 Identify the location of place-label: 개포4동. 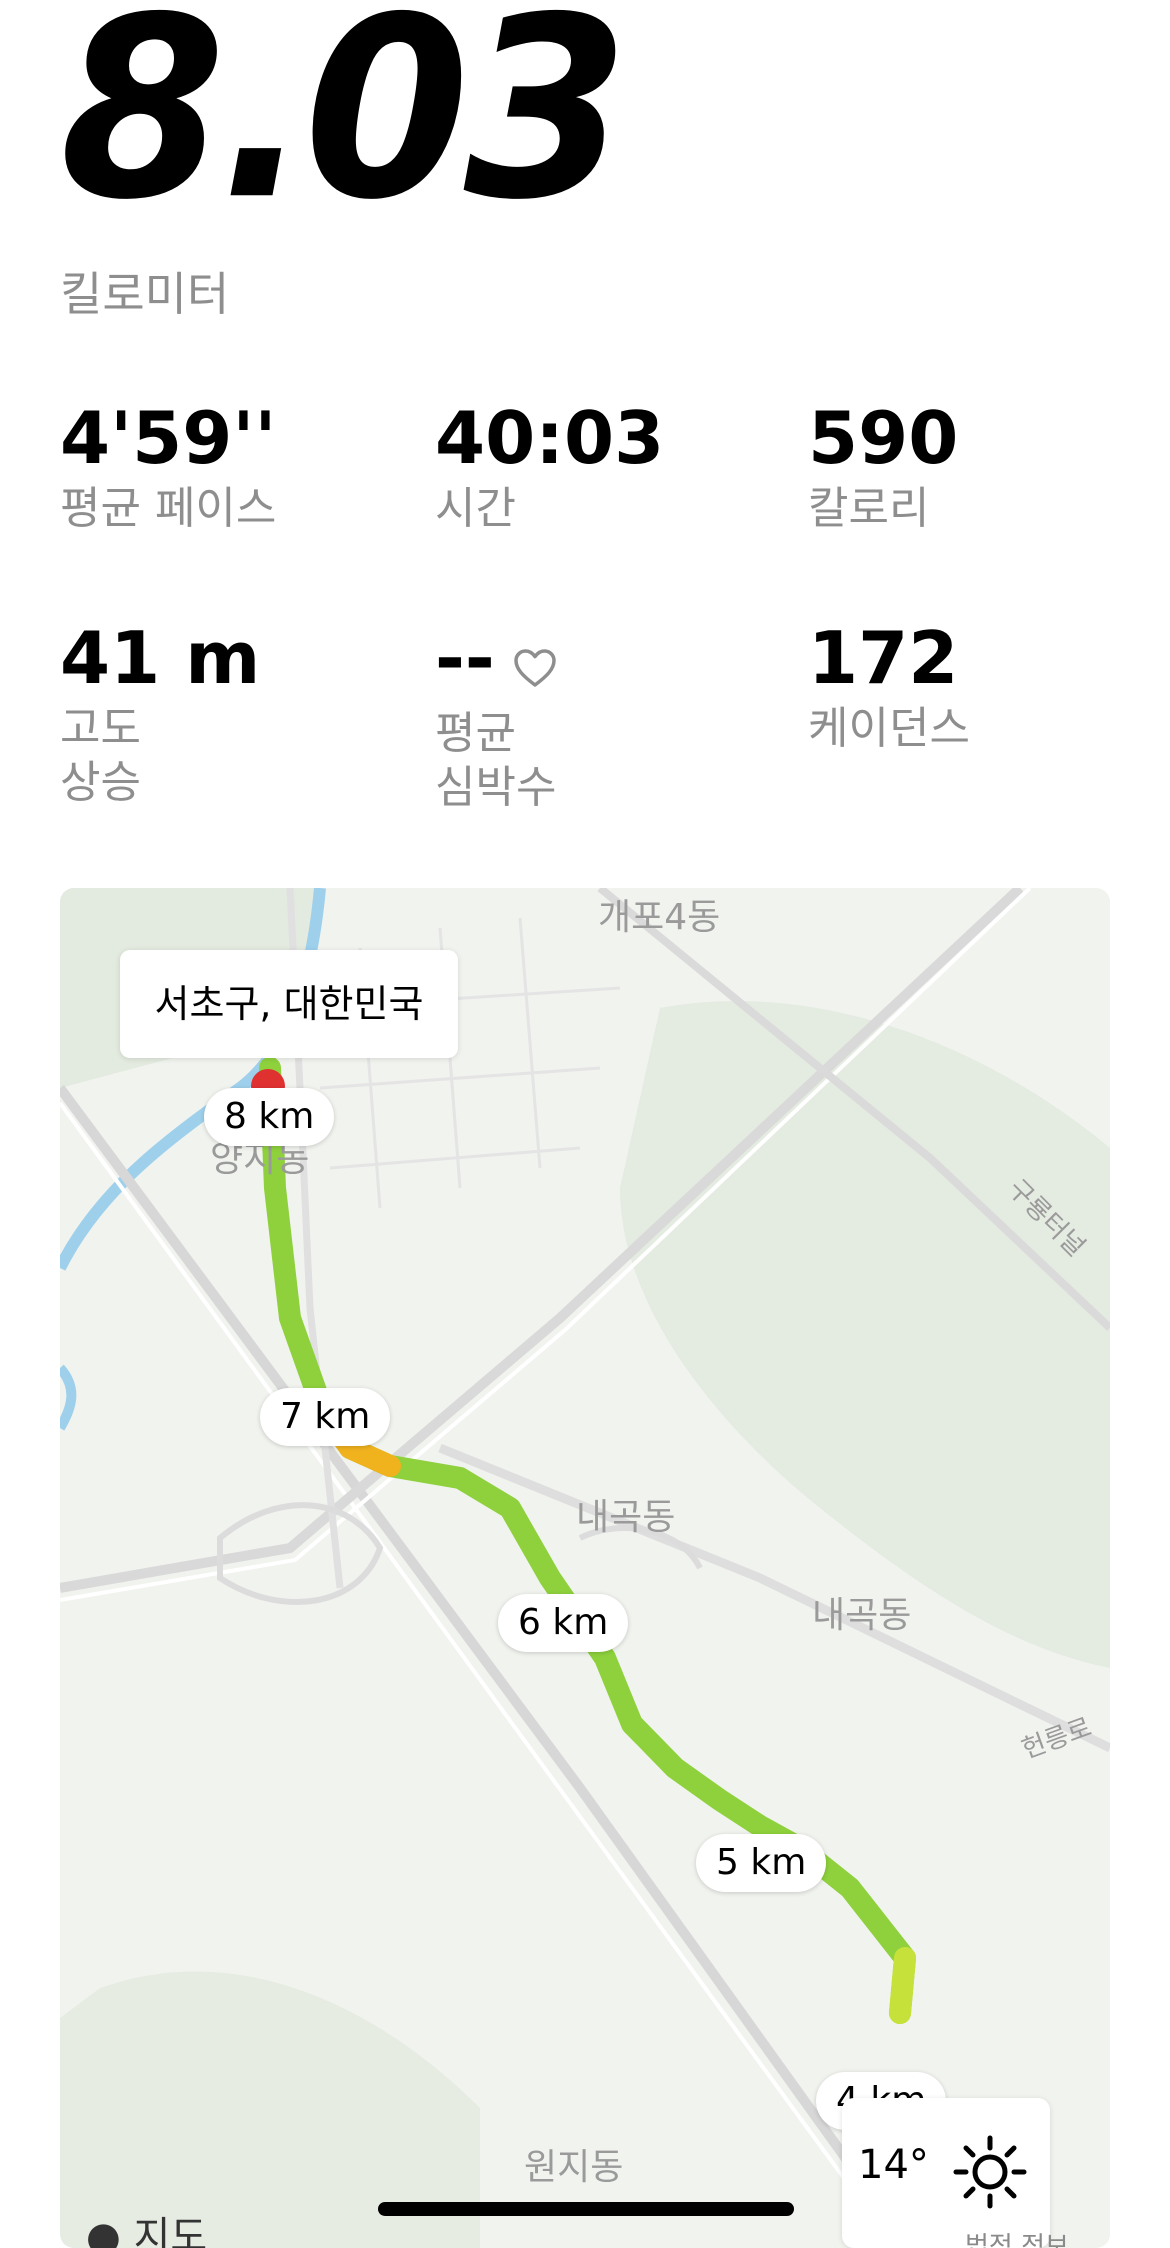
(659, 917).